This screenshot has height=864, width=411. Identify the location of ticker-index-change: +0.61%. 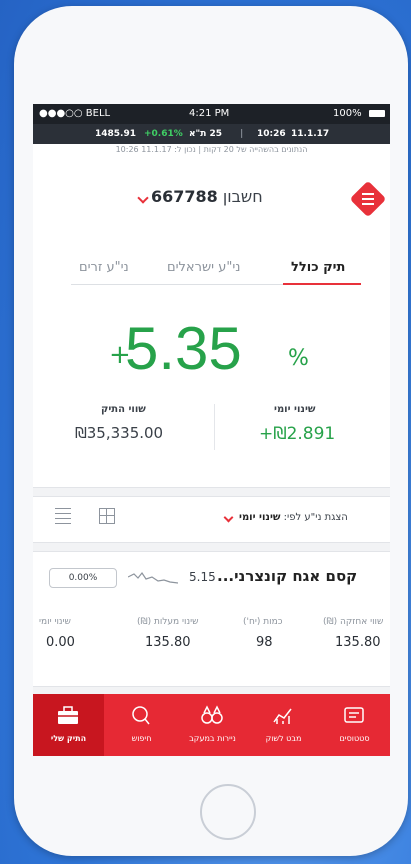
(163, 134).